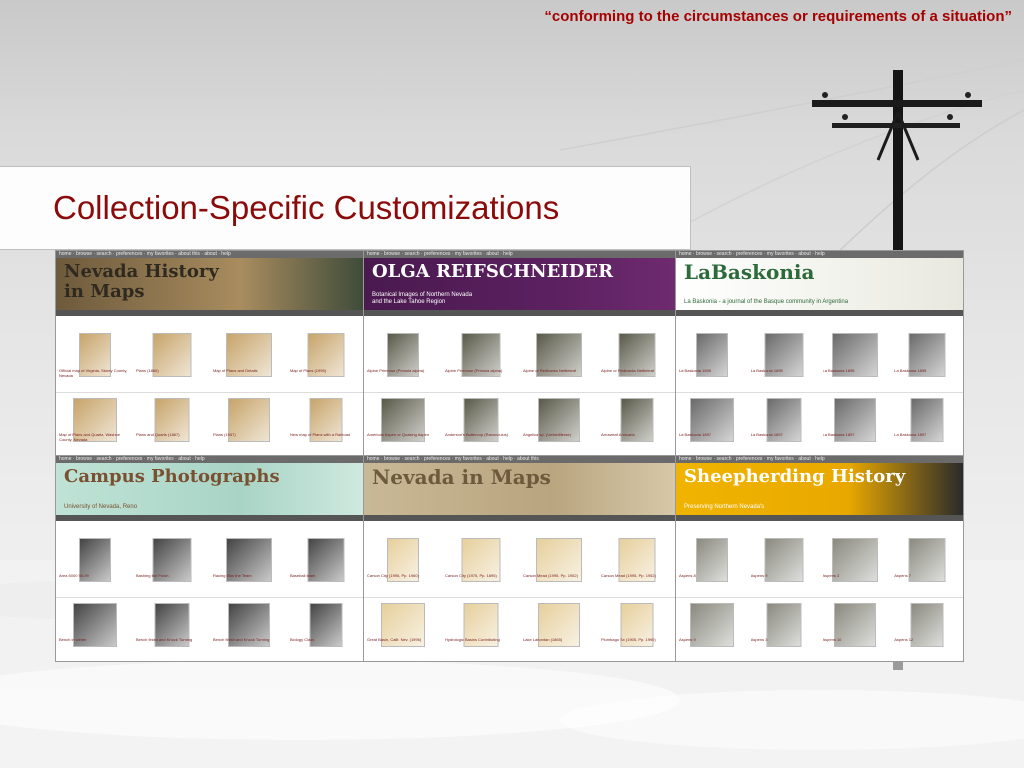 The image size is (1024, 768). I want to click on result-caption: Arrowleaf Arnicaria, so click(637, 437).